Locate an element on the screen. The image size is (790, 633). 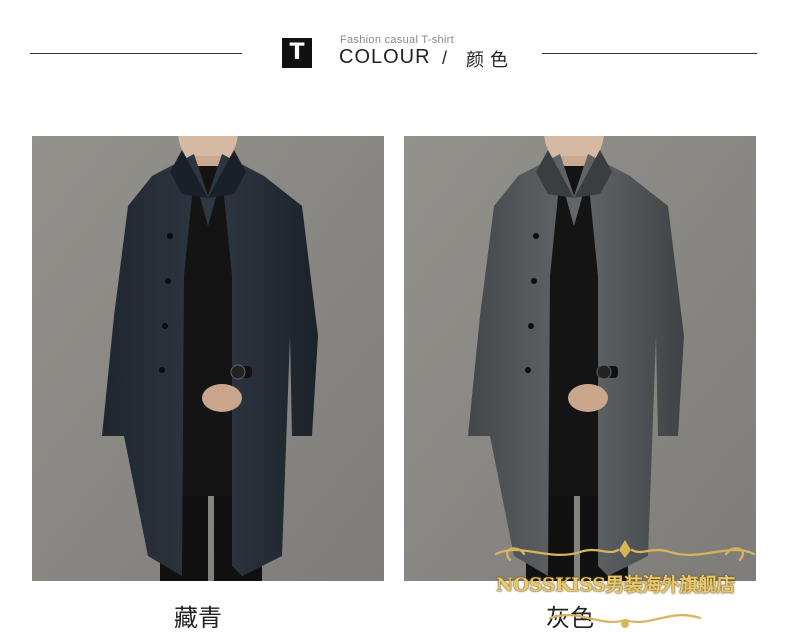
header-divider-right is located at coordinates (649, 53).